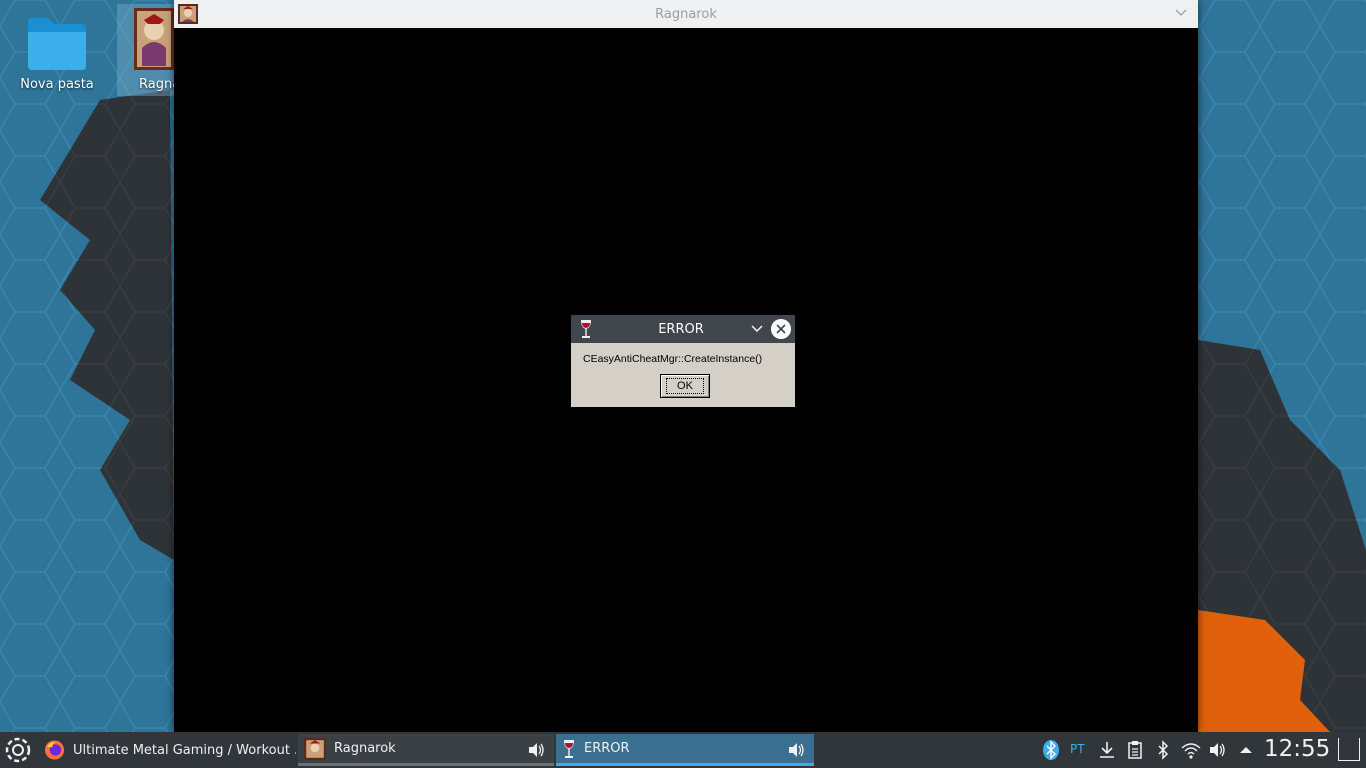 The height and width of the screenshot is (768, 1366). Describe the element at coordinates (1246, 750) in the screenshot. I see `chevron-up-icon` at that location.